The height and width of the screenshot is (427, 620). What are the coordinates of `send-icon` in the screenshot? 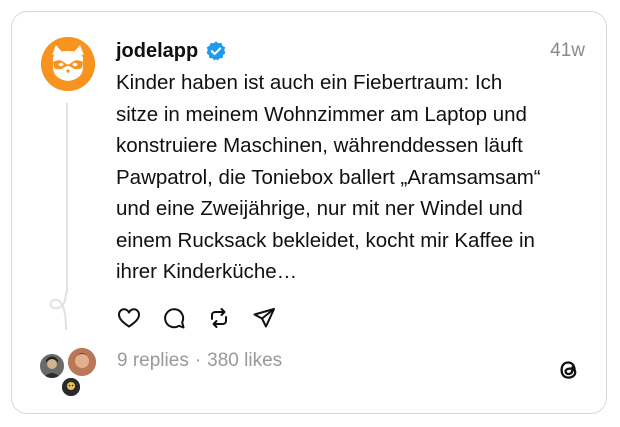 It's located at (264, 318).